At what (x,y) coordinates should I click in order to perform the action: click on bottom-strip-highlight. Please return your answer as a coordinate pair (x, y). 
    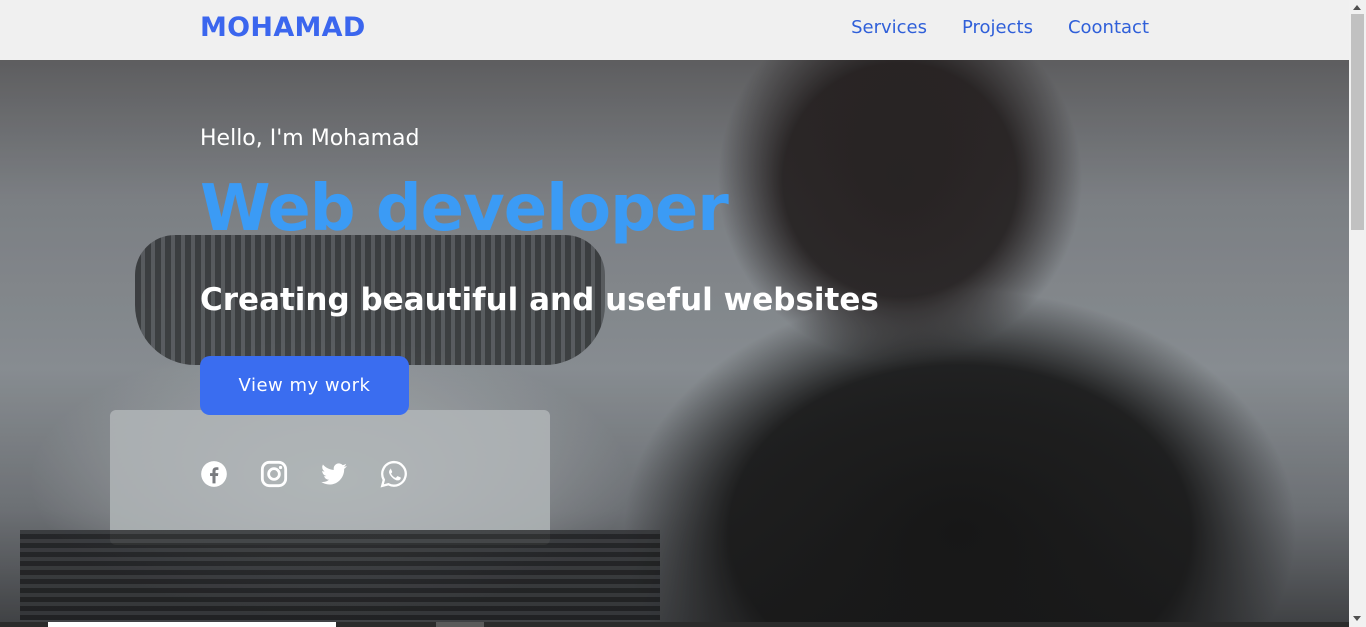
    Looking at the image, I should click on (192, 624).